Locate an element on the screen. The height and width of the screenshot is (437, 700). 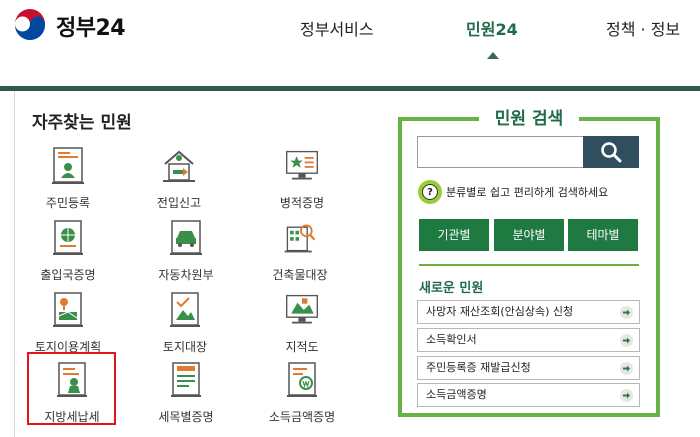
main-nav: 정부서비스 민원24 정책 · 정보 is located at coordinates (350, 30).